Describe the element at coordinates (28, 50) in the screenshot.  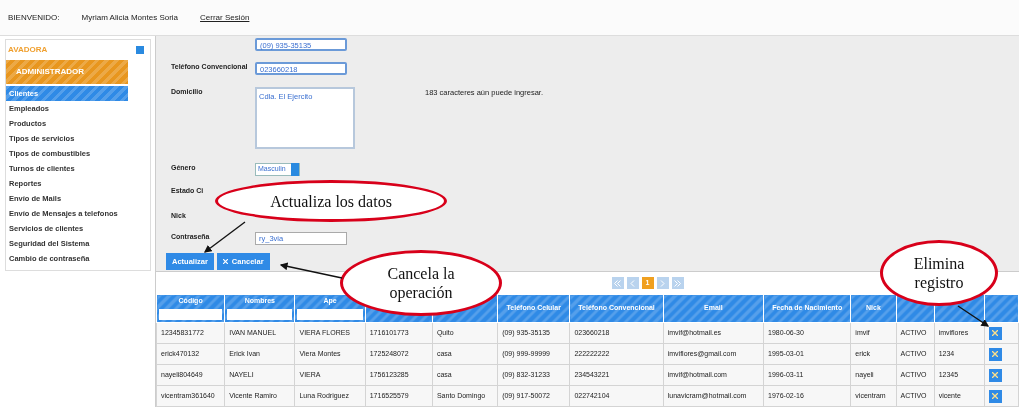
I see `sidebar-title: AVADORA` at that location.